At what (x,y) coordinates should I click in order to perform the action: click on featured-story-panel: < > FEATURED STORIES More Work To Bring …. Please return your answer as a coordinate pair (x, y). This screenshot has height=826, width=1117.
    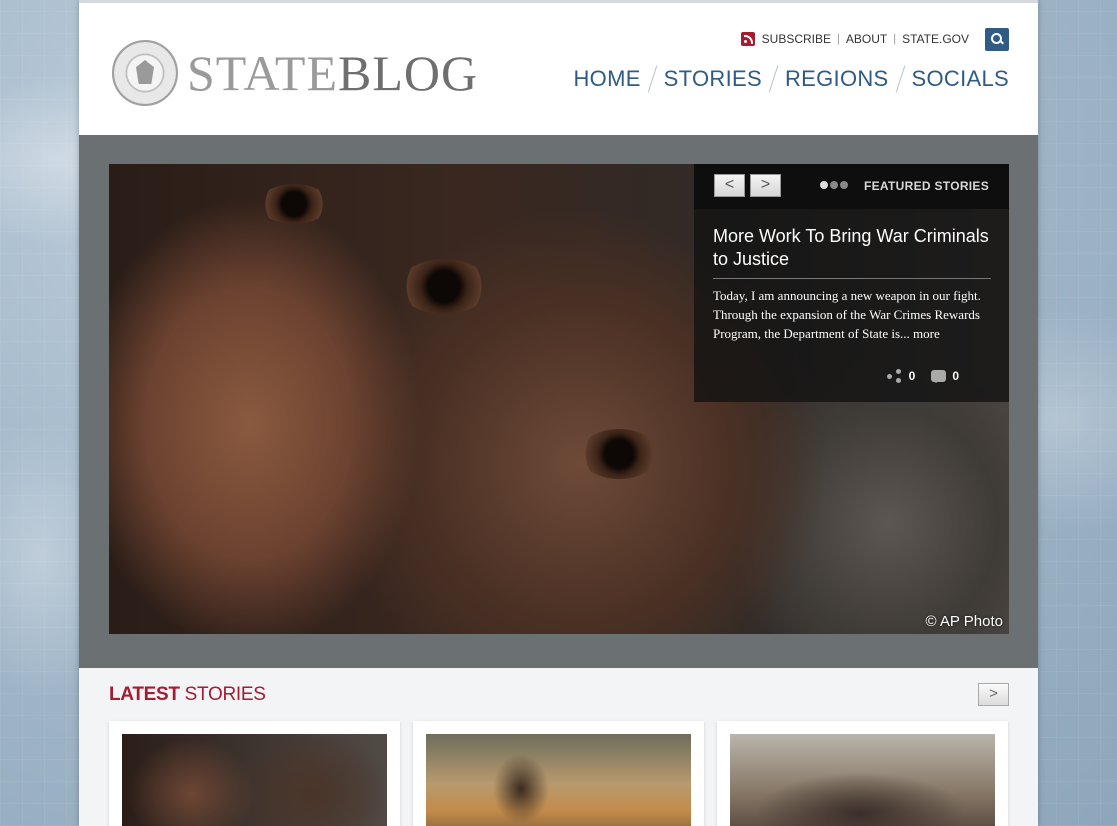
    Looking at the image, I should click on (851, 283).